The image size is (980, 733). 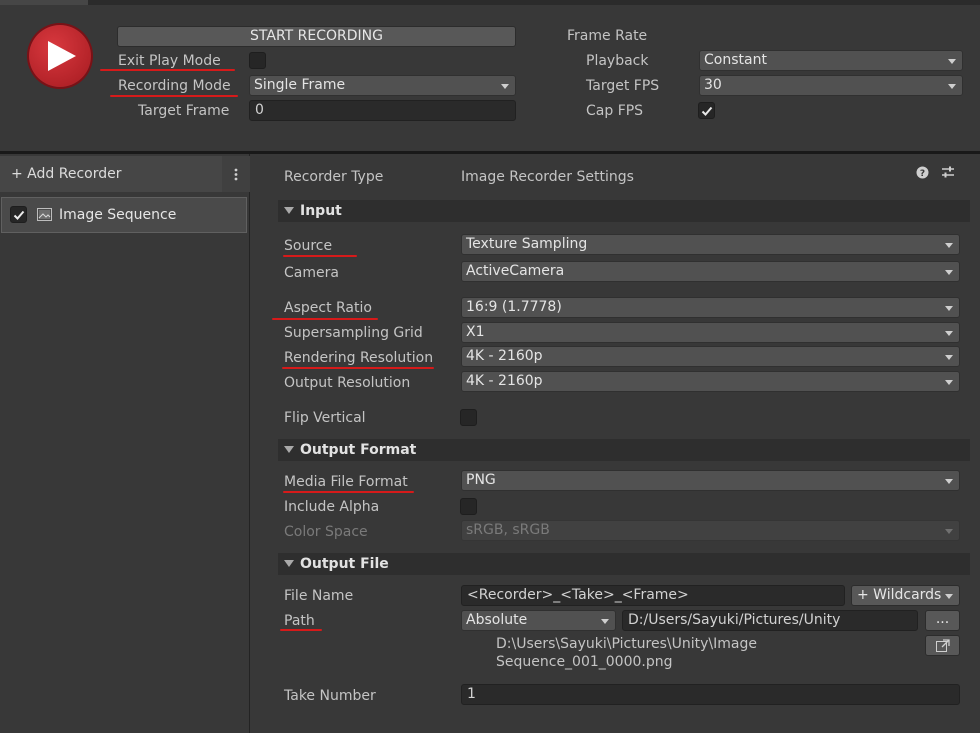 I want to click on input-section-header: Input, so click(x=624, y=211).